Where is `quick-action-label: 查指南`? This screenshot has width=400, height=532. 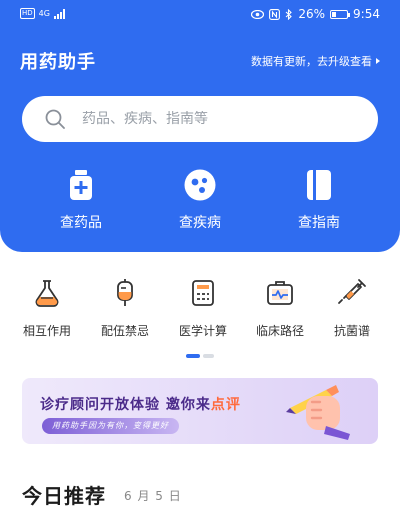 quick-action-label: 查指南 is located at coordinates (319, 223).